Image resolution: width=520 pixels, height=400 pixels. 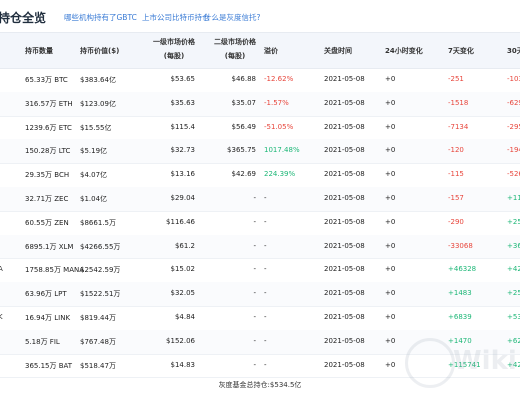 What do you see at coordinates (1, 317) in the screenshot?
I see `row-edge-label: K` at bounding box center [1, 317].